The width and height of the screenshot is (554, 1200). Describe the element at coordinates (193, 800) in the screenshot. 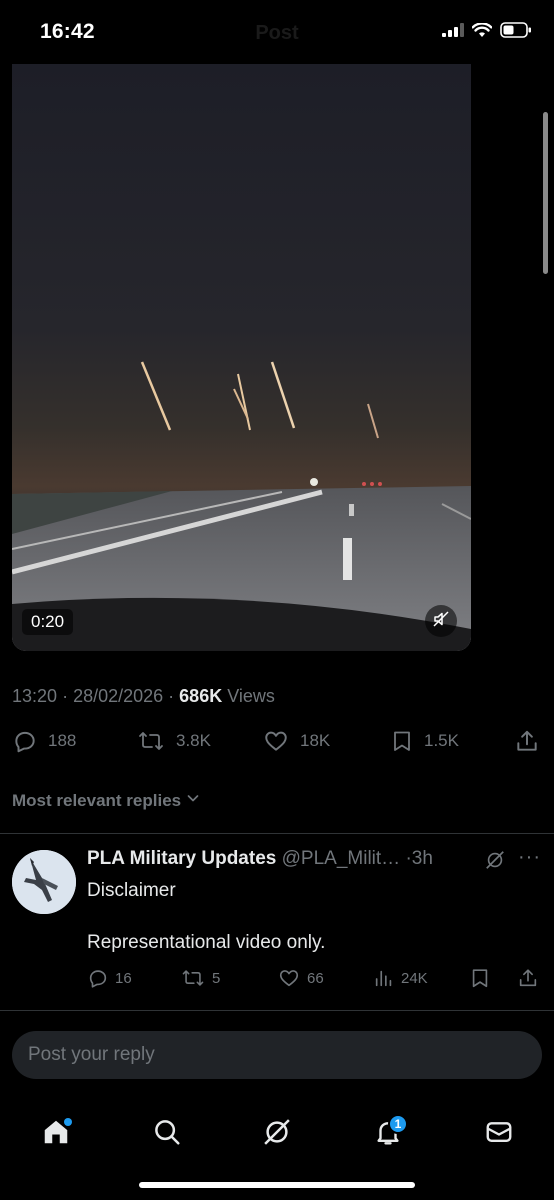

I see `chevron-down-icon` at that location.